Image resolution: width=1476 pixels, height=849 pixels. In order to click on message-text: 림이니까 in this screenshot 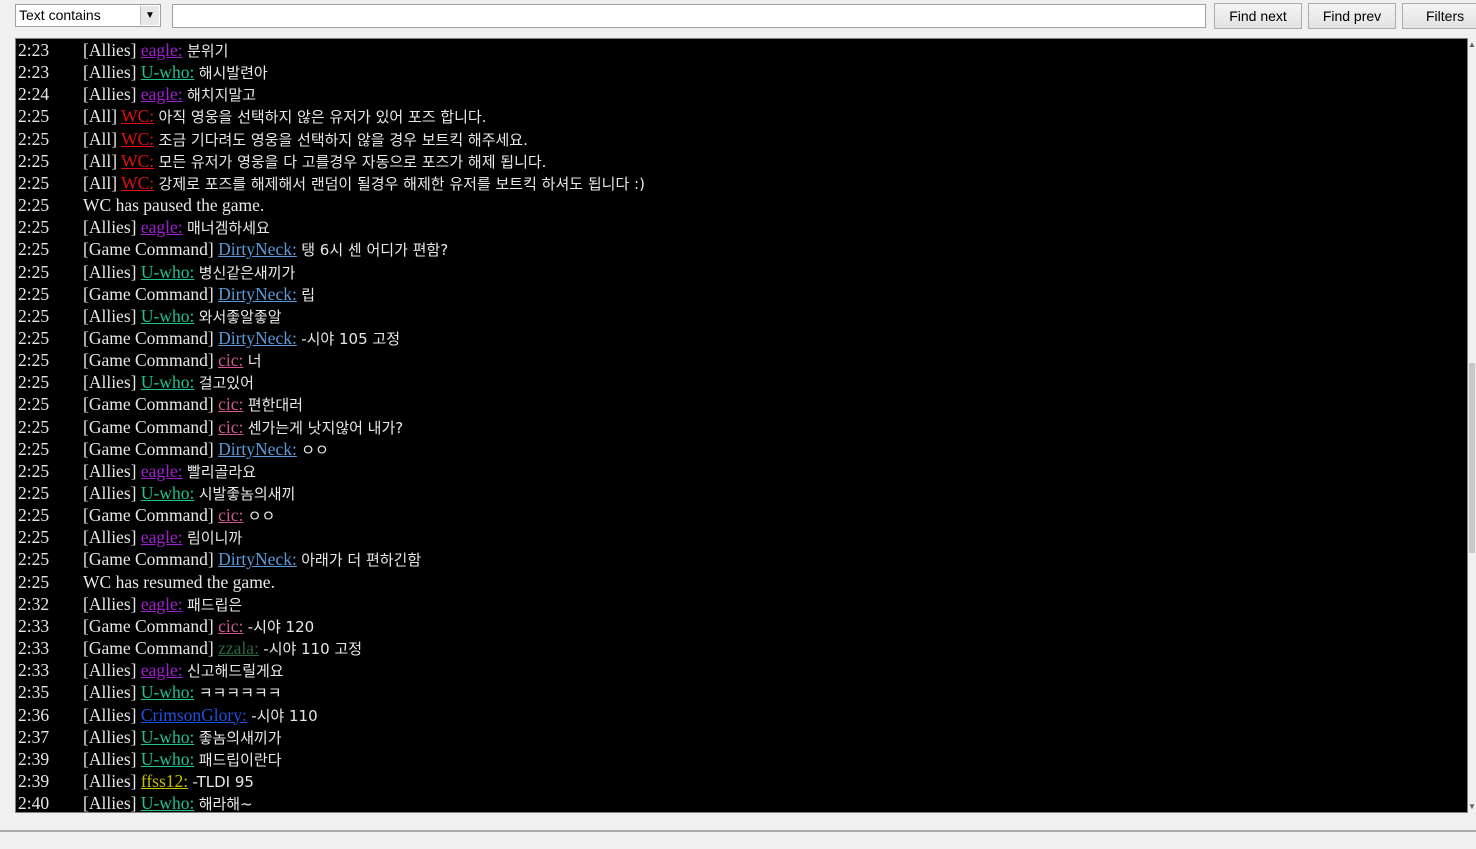, I will do `click(215, 538)`.